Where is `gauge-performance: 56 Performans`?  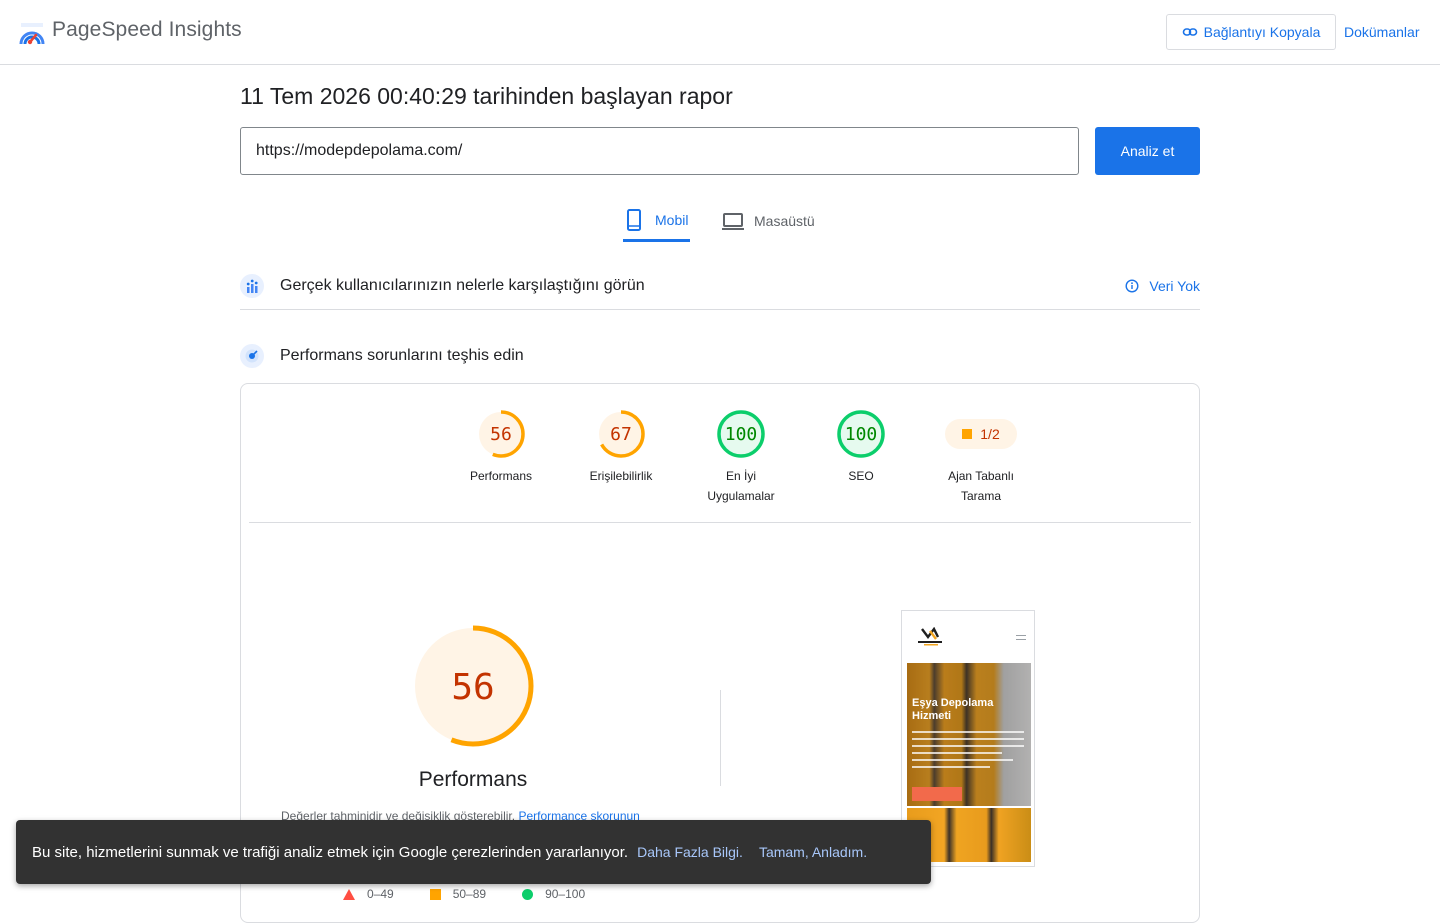 gauge-performance: 56 Performans is located at coordinates (501, 457).